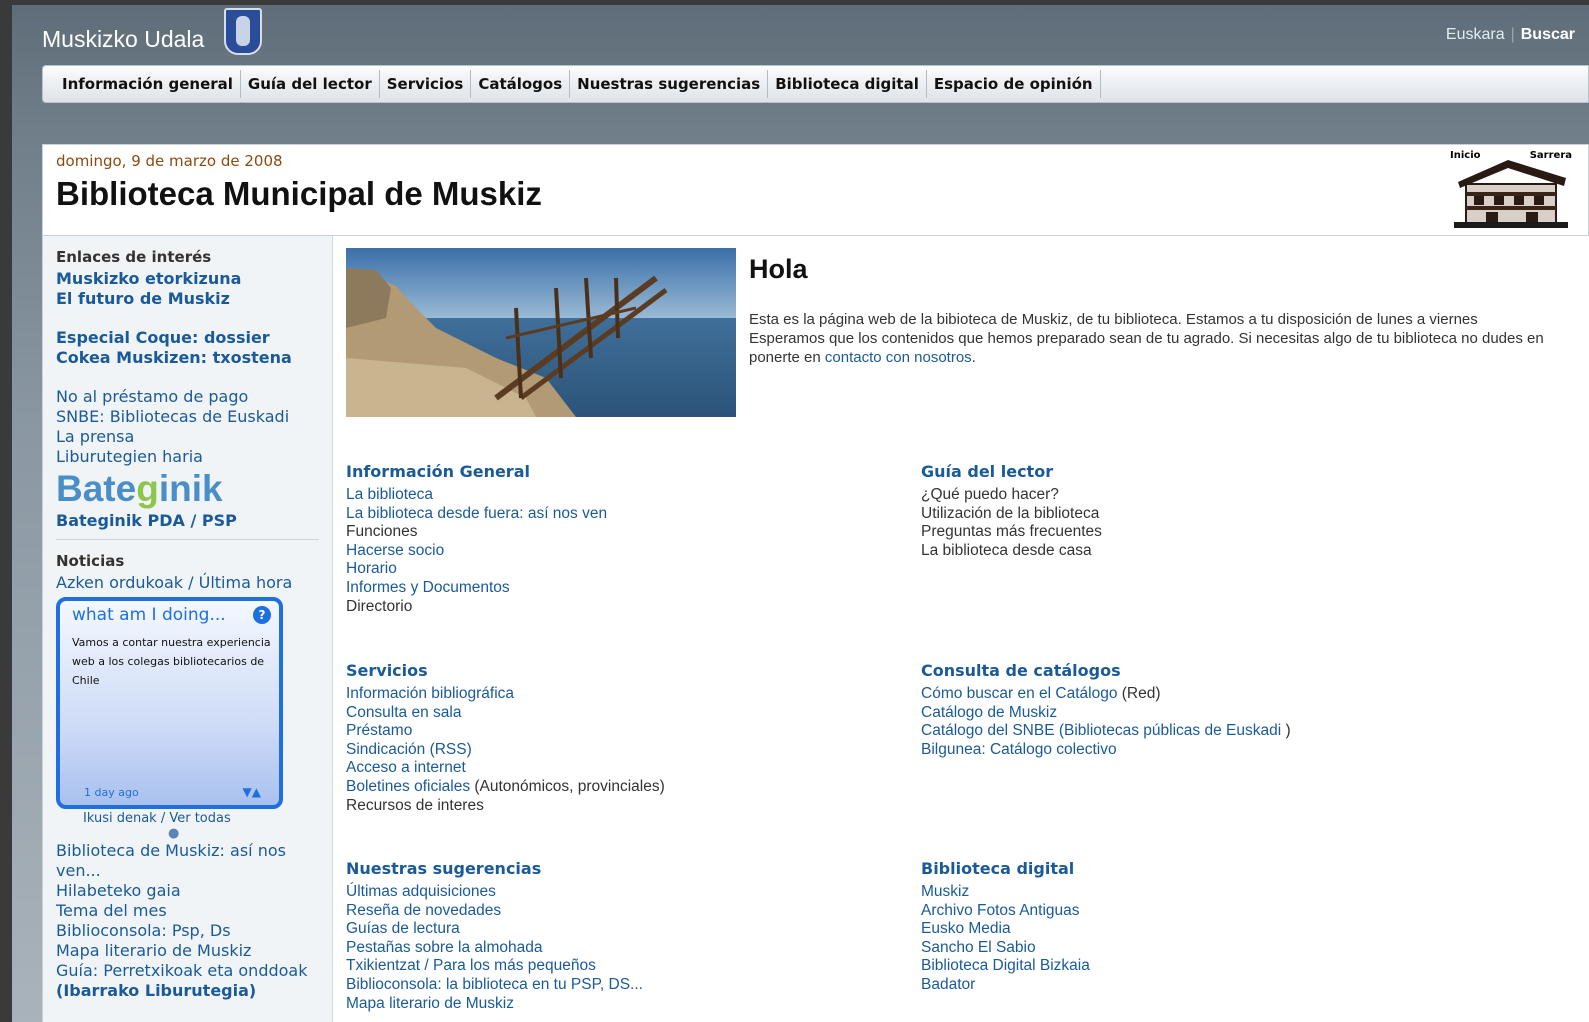  Describe the element at coordinates (1014, 84) in the screenshot. I see `nav-espacio-de-opinion: Espacio de opinión` at that location.